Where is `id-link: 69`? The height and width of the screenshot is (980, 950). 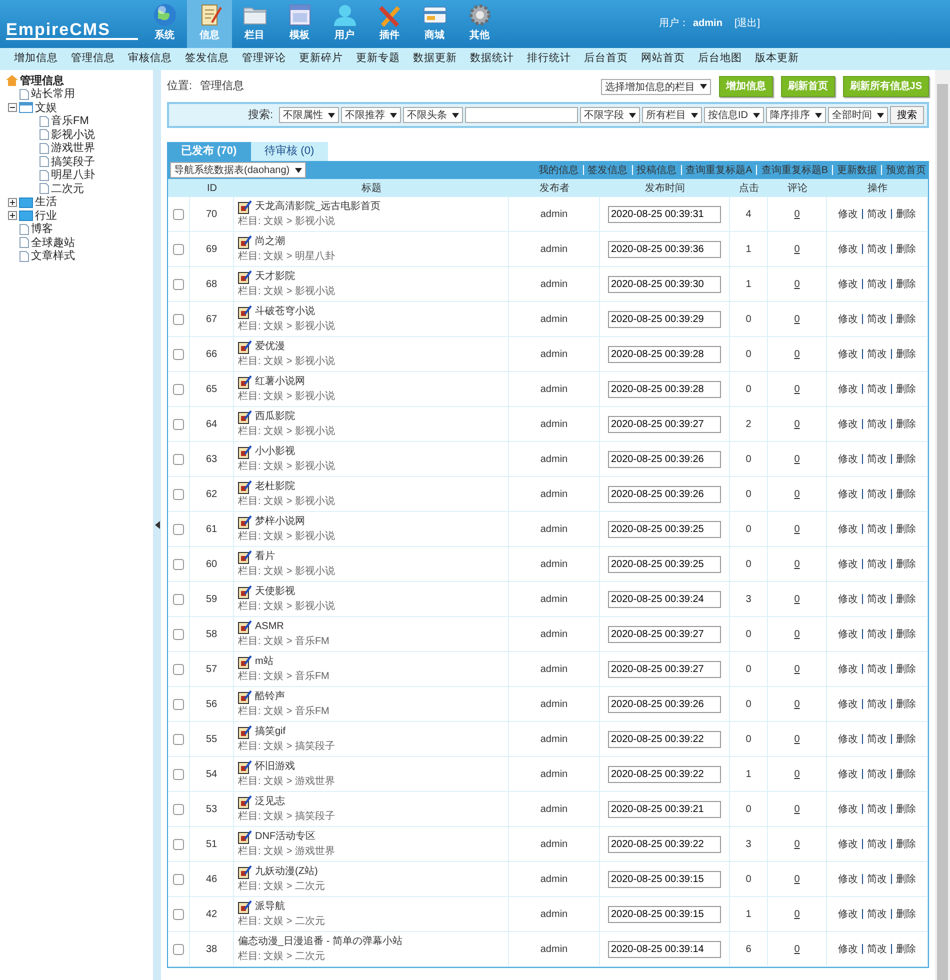 id-link: 69 is located at coordinates (212, 249).